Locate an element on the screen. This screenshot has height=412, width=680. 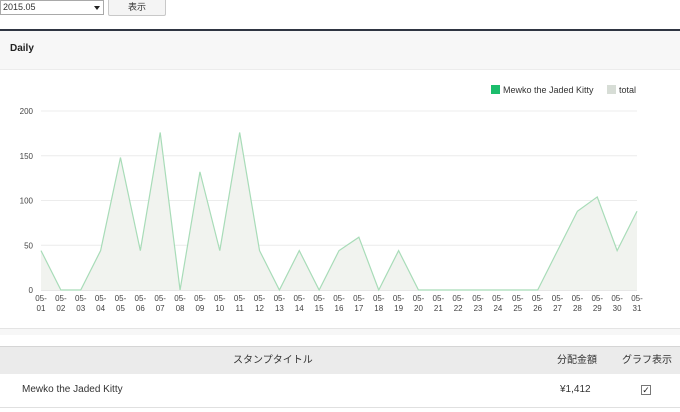
column-header-amount: 分配金額 is located at coordinates (577, 360).